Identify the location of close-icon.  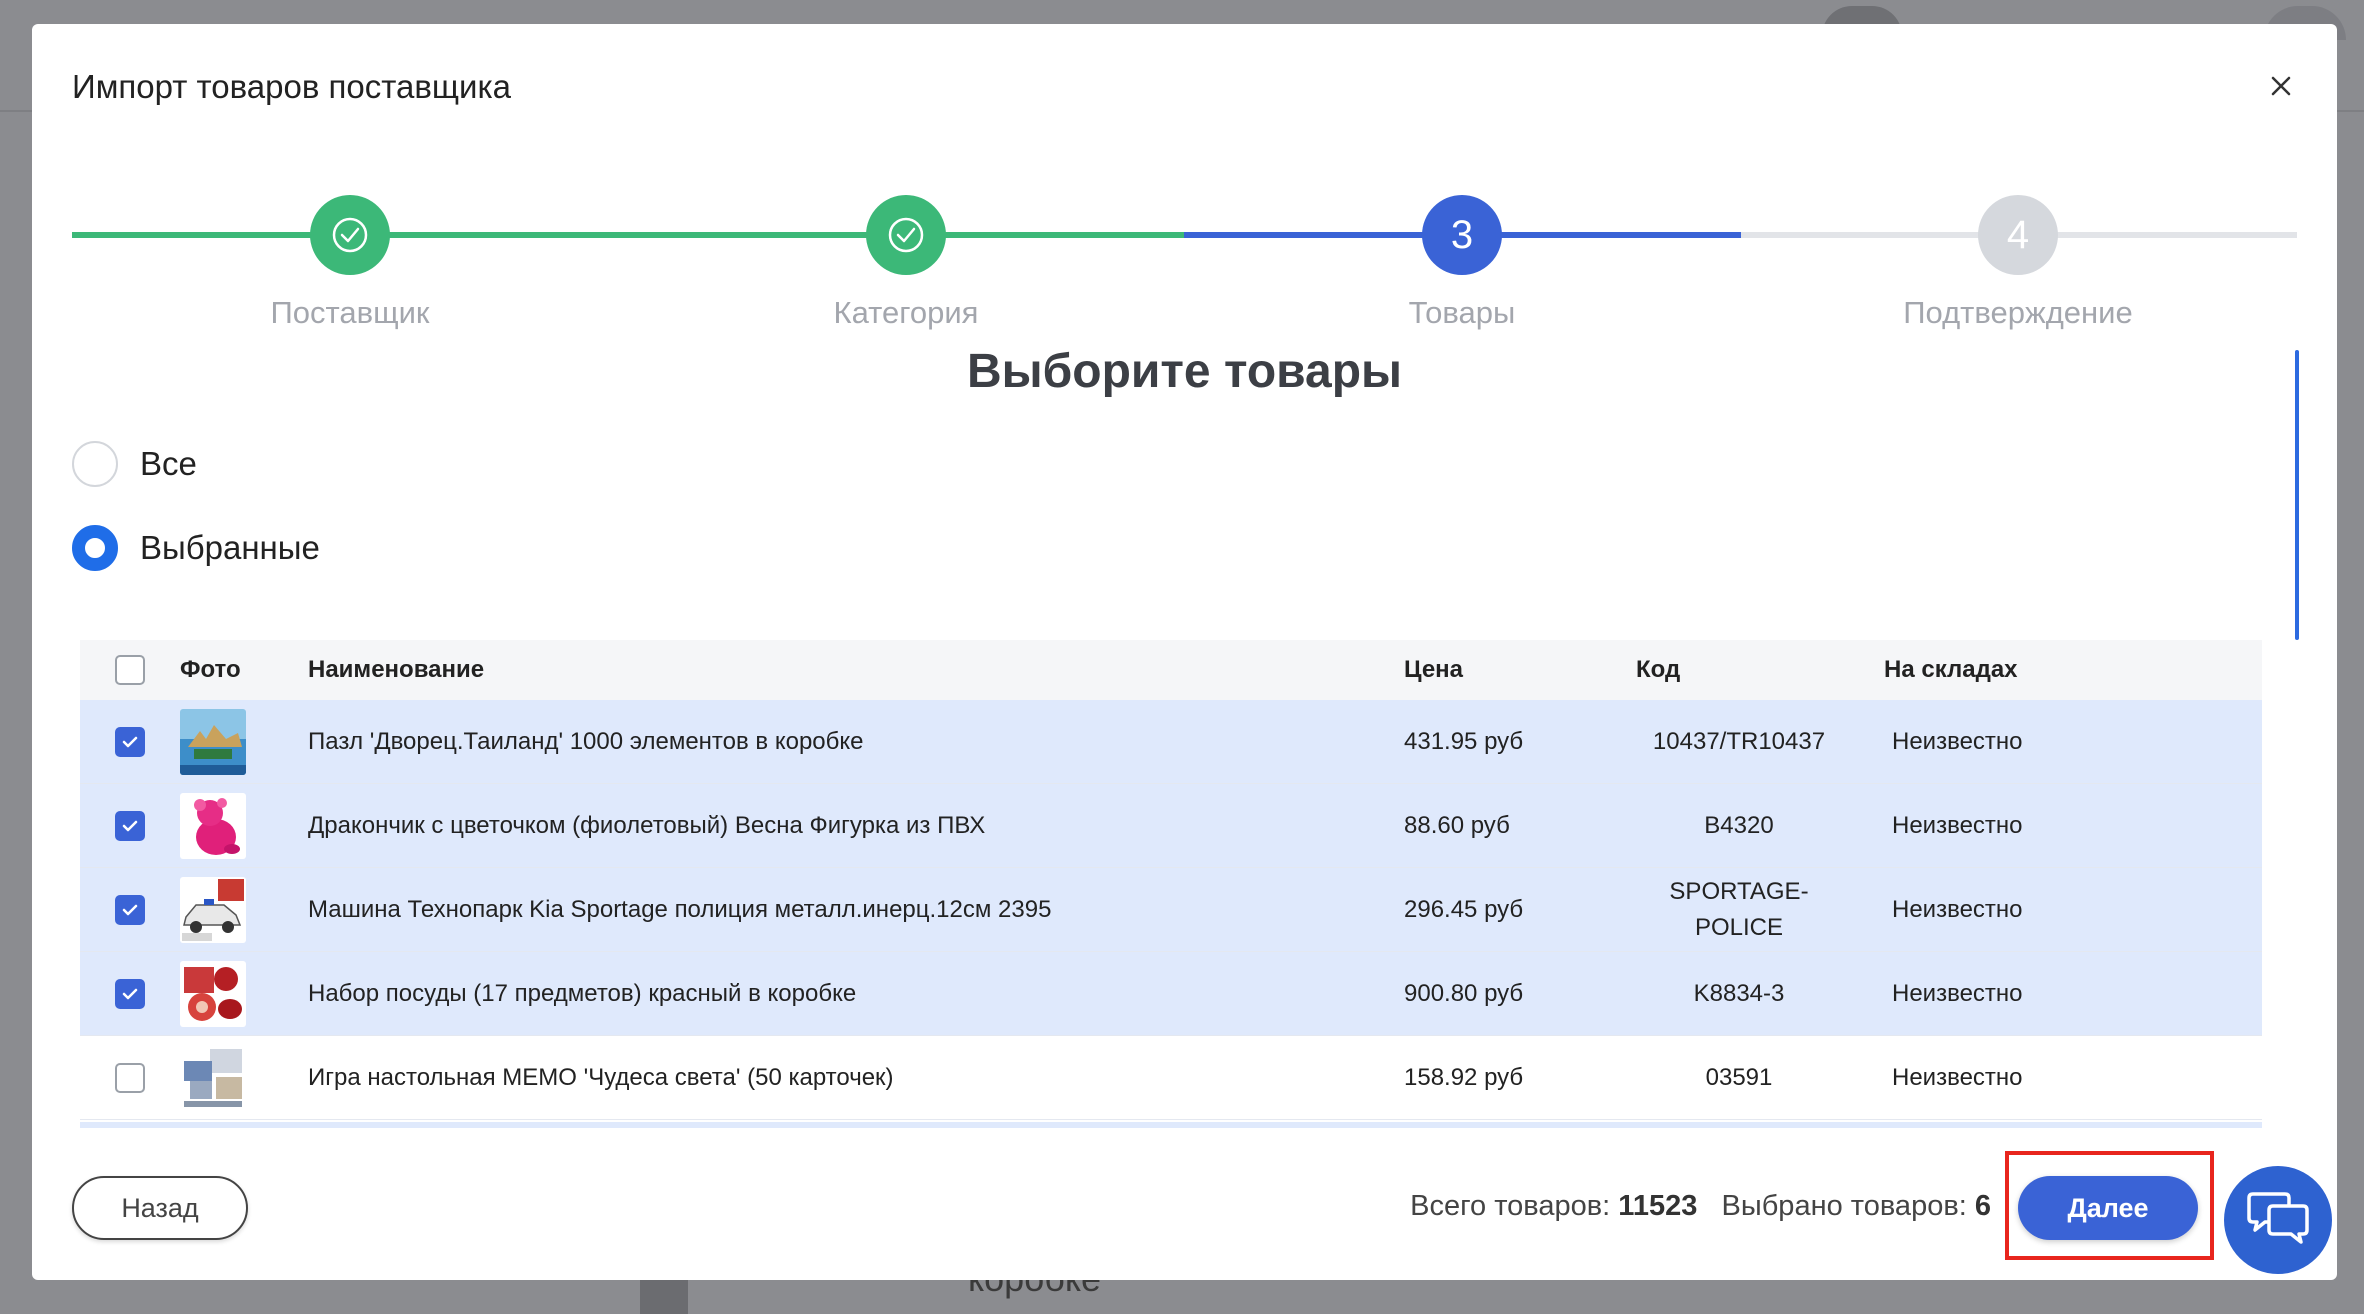
(2281, 86).